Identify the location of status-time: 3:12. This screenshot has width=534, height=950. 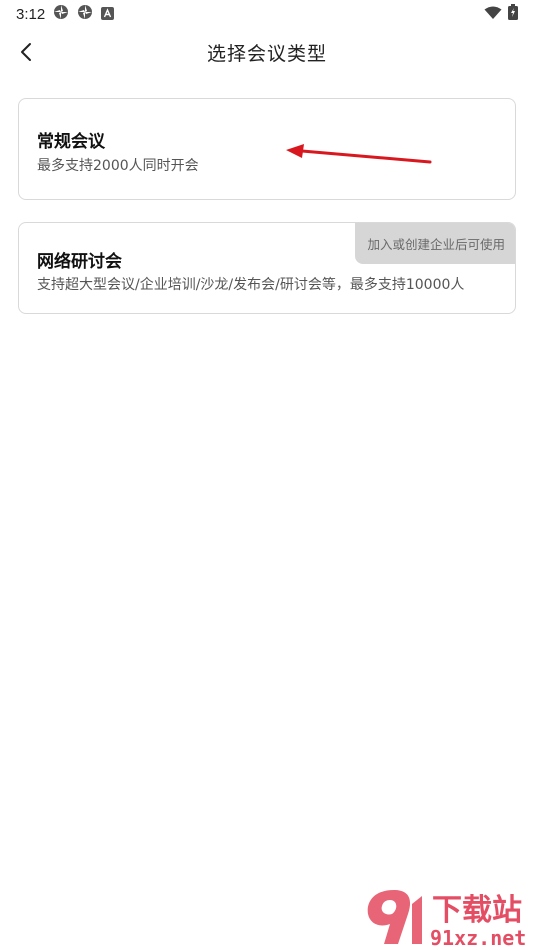
(31, 14).